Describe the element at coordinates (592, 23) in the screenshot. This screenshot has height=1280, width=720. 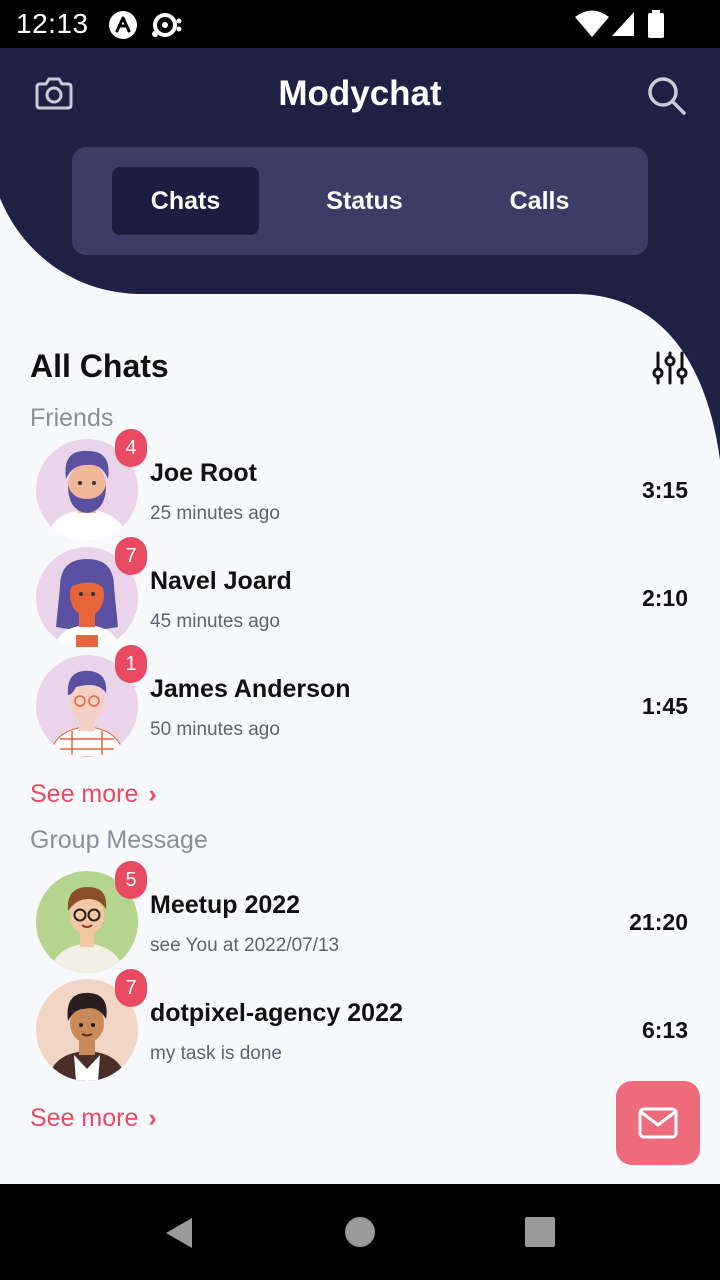
I see `wifi-icon` at that location.